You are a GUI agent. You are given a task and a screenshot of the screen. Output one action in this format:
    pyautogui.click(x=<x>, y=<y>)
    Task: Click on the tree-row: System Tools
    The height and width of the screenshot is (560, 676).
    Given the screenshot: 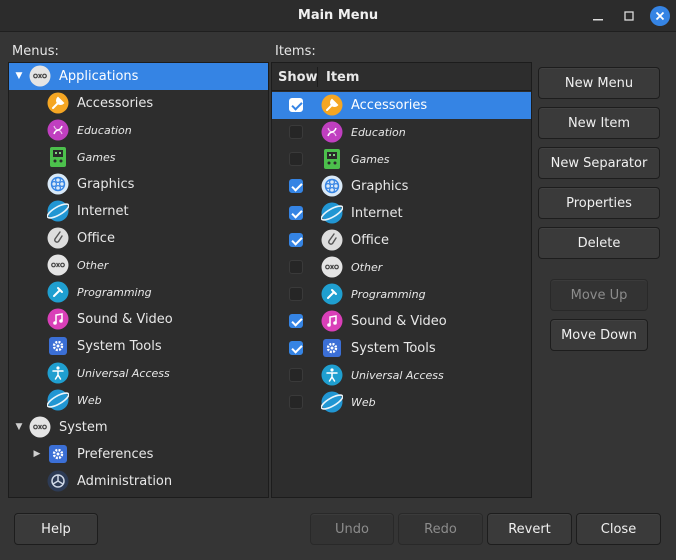 What is the action you would take?
    pyautogui.click(x=138, y=346)
    